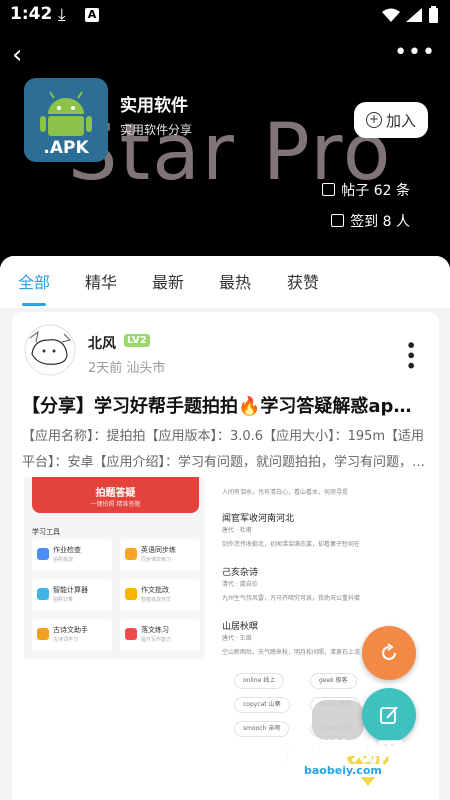 The image size is (450, 800). Describe the element at coordinates (391, 15) in the screenshot. I see `wifi-icon` at that location.